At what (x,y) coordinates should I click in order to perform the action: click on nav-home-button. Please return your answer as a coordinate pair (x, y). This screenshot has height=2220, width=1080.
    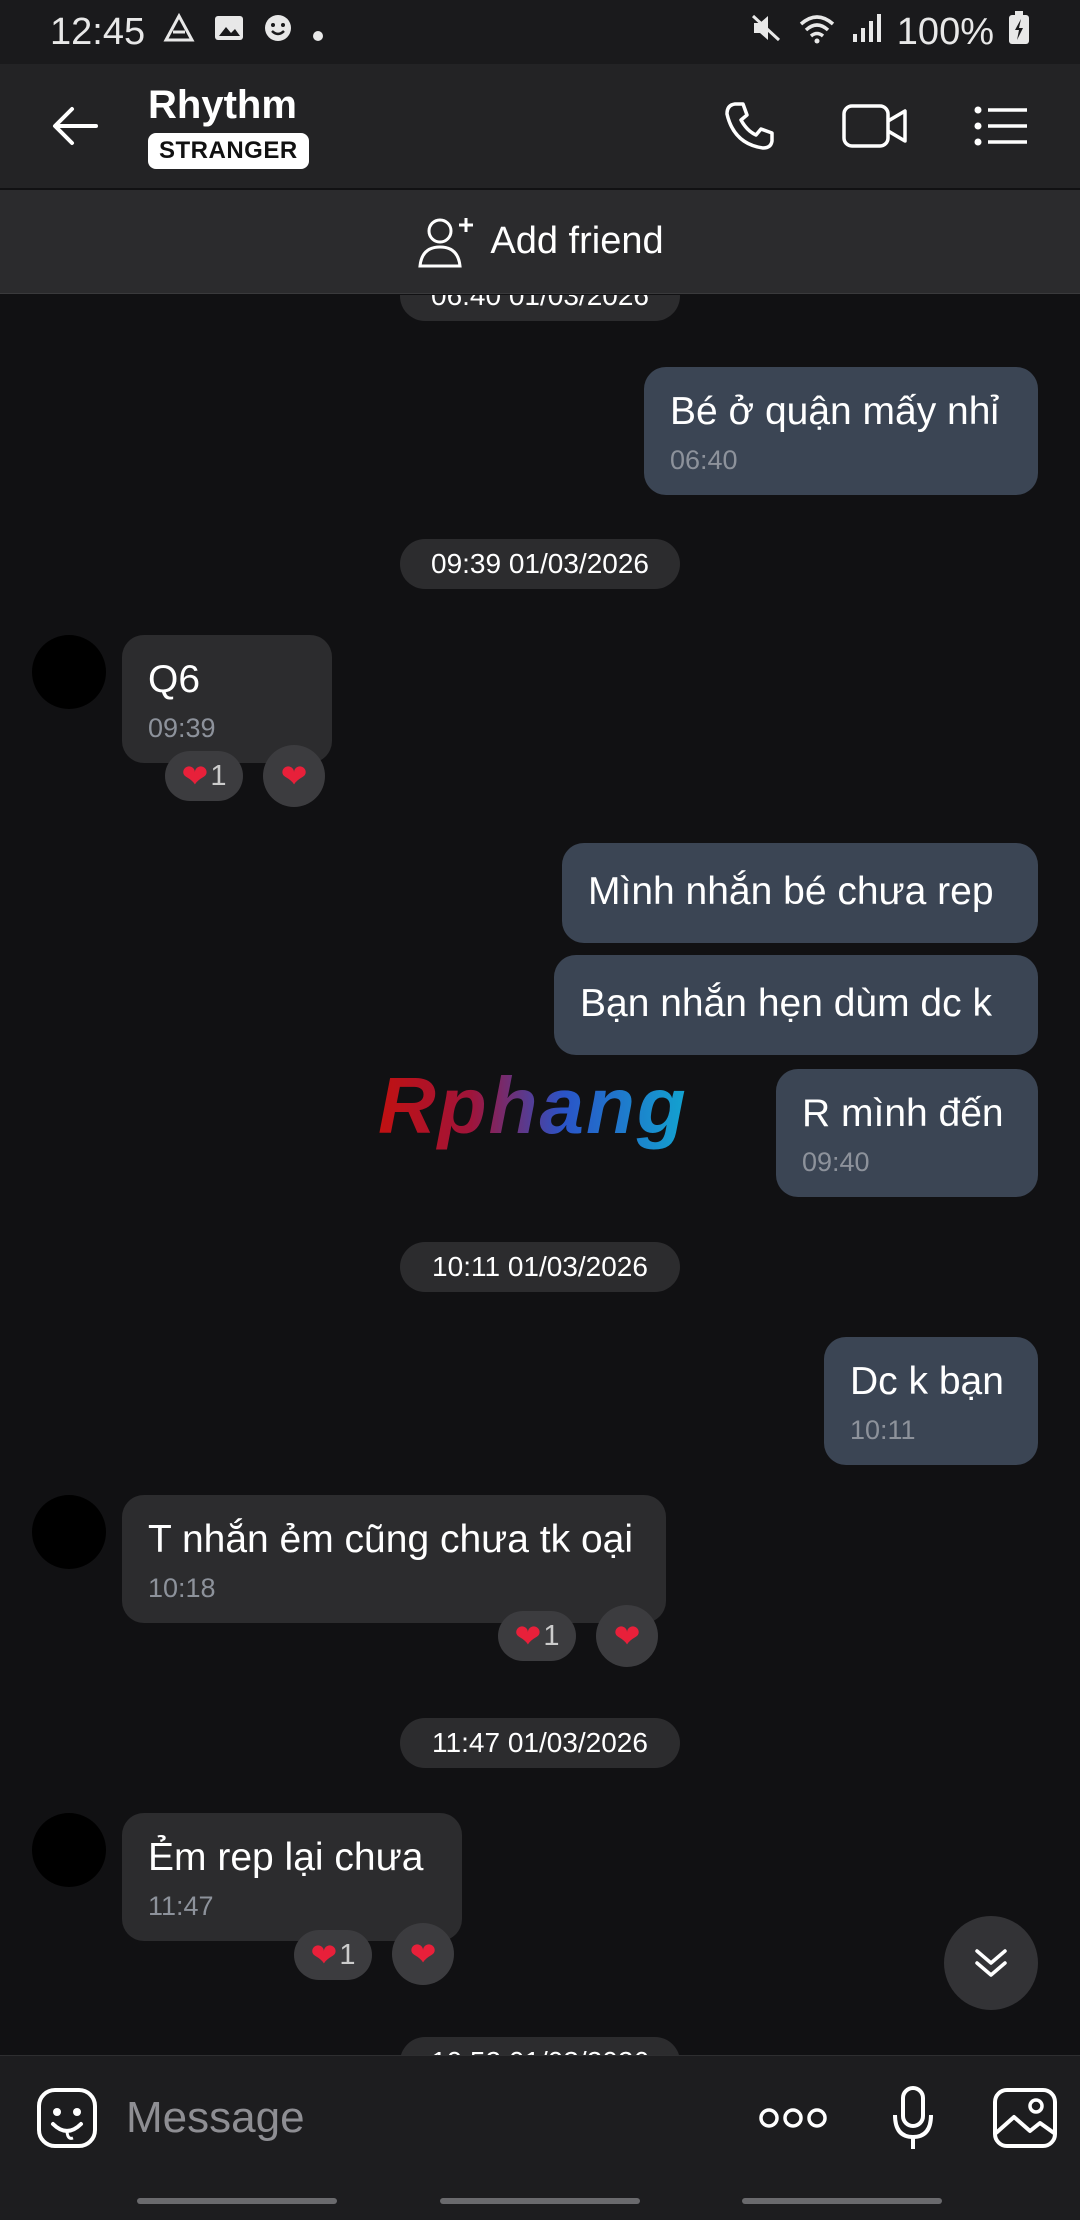
    Looking at the image, I should click on (540, 2201).